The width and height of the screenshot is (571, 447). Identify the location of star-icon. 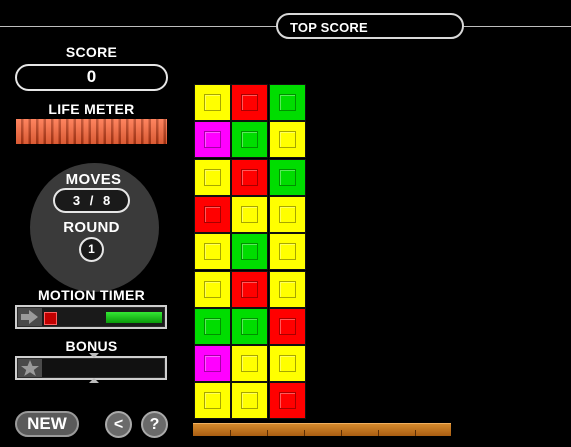
(30, 368).